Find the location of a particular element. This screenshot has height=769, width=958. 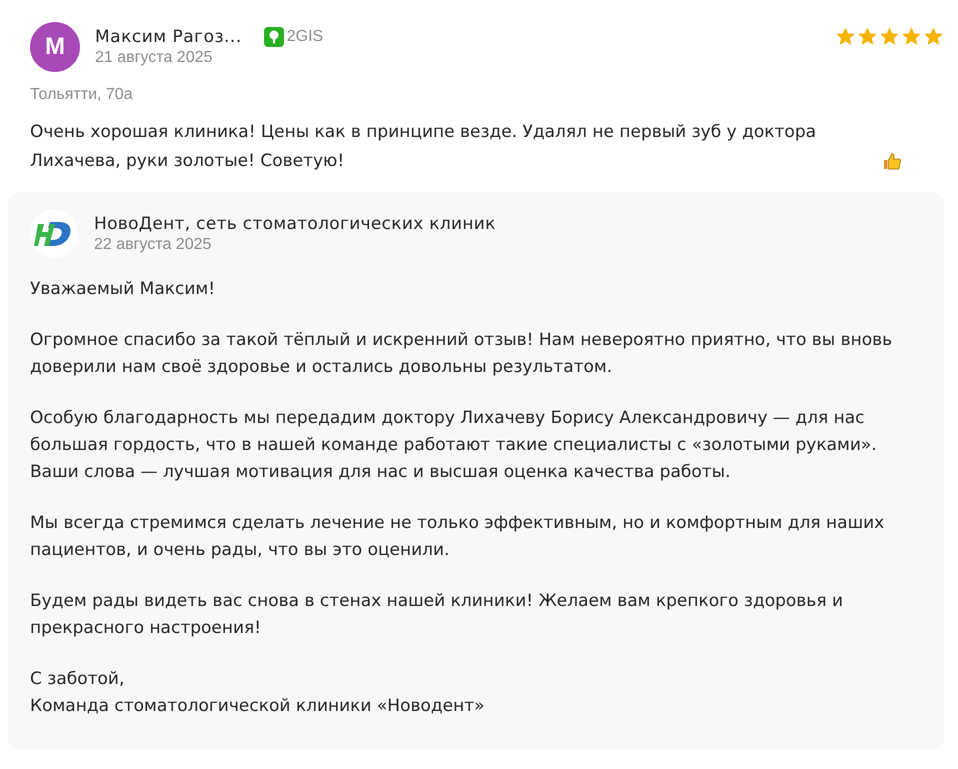

reply-date: 22 августа 2025 is located at coordinates (153, 245).